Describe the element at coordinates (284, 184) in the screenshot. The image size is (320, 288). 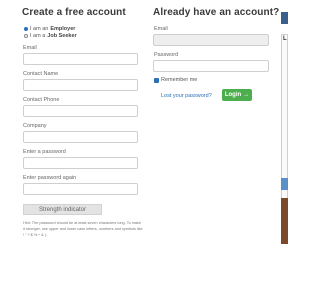
I see `side-panel-blue-bar` at that location.